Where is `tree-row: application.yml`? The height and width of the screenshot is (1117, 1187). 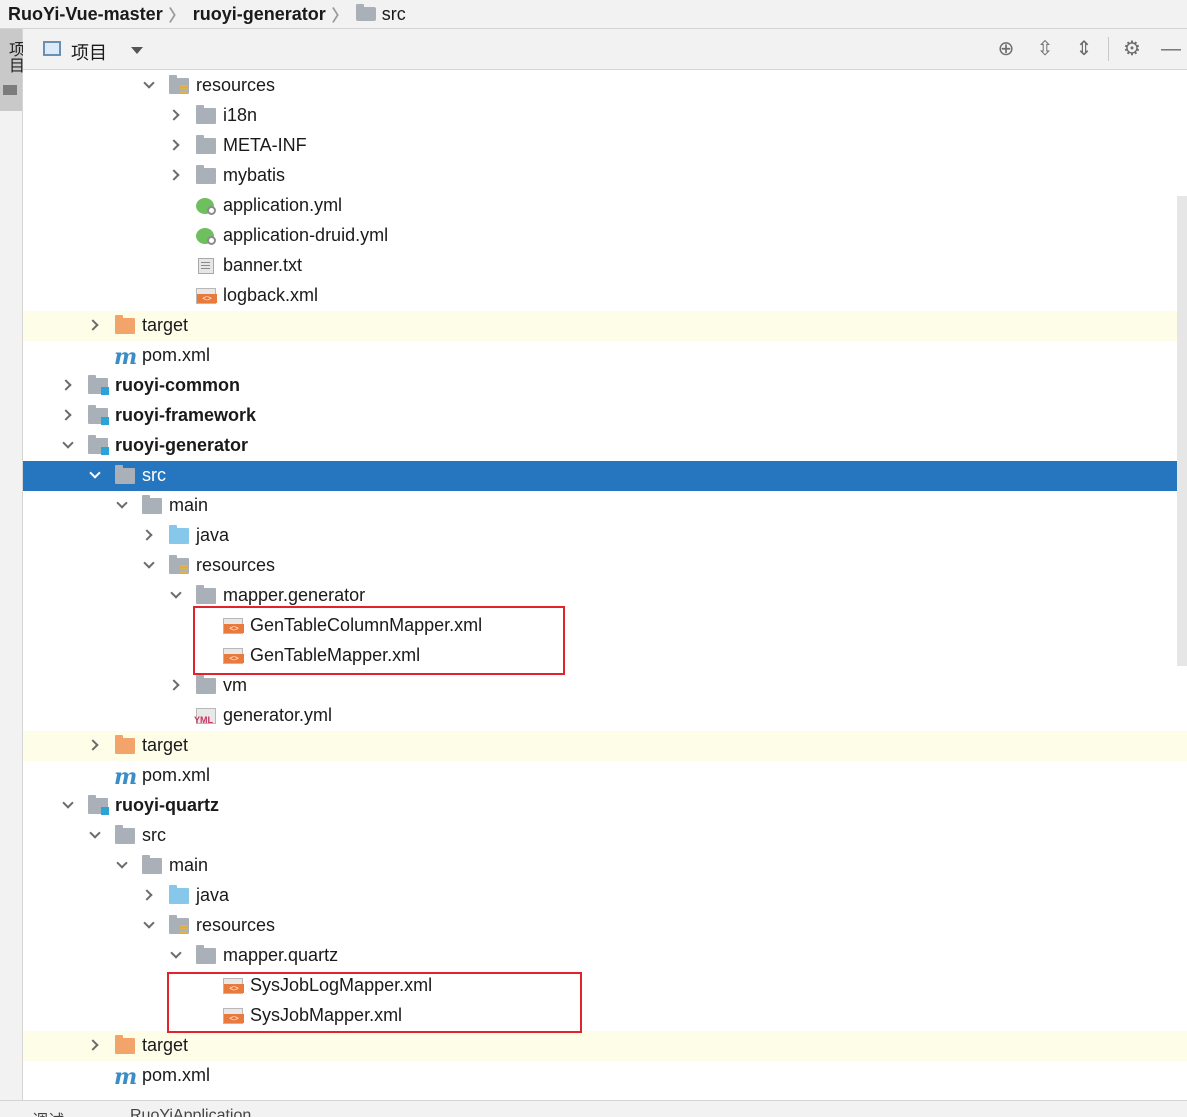 tree-row: application.yml is located at coordinates (605, 206).